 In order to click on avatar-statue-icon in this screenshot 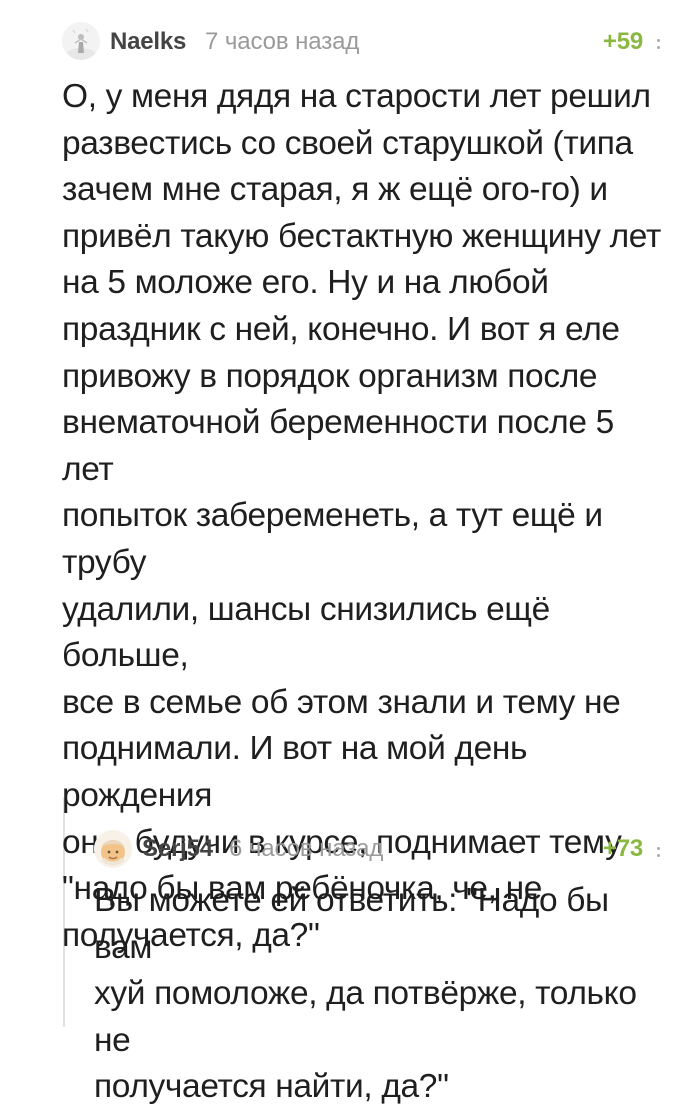, I will do `click(81, 41)`.